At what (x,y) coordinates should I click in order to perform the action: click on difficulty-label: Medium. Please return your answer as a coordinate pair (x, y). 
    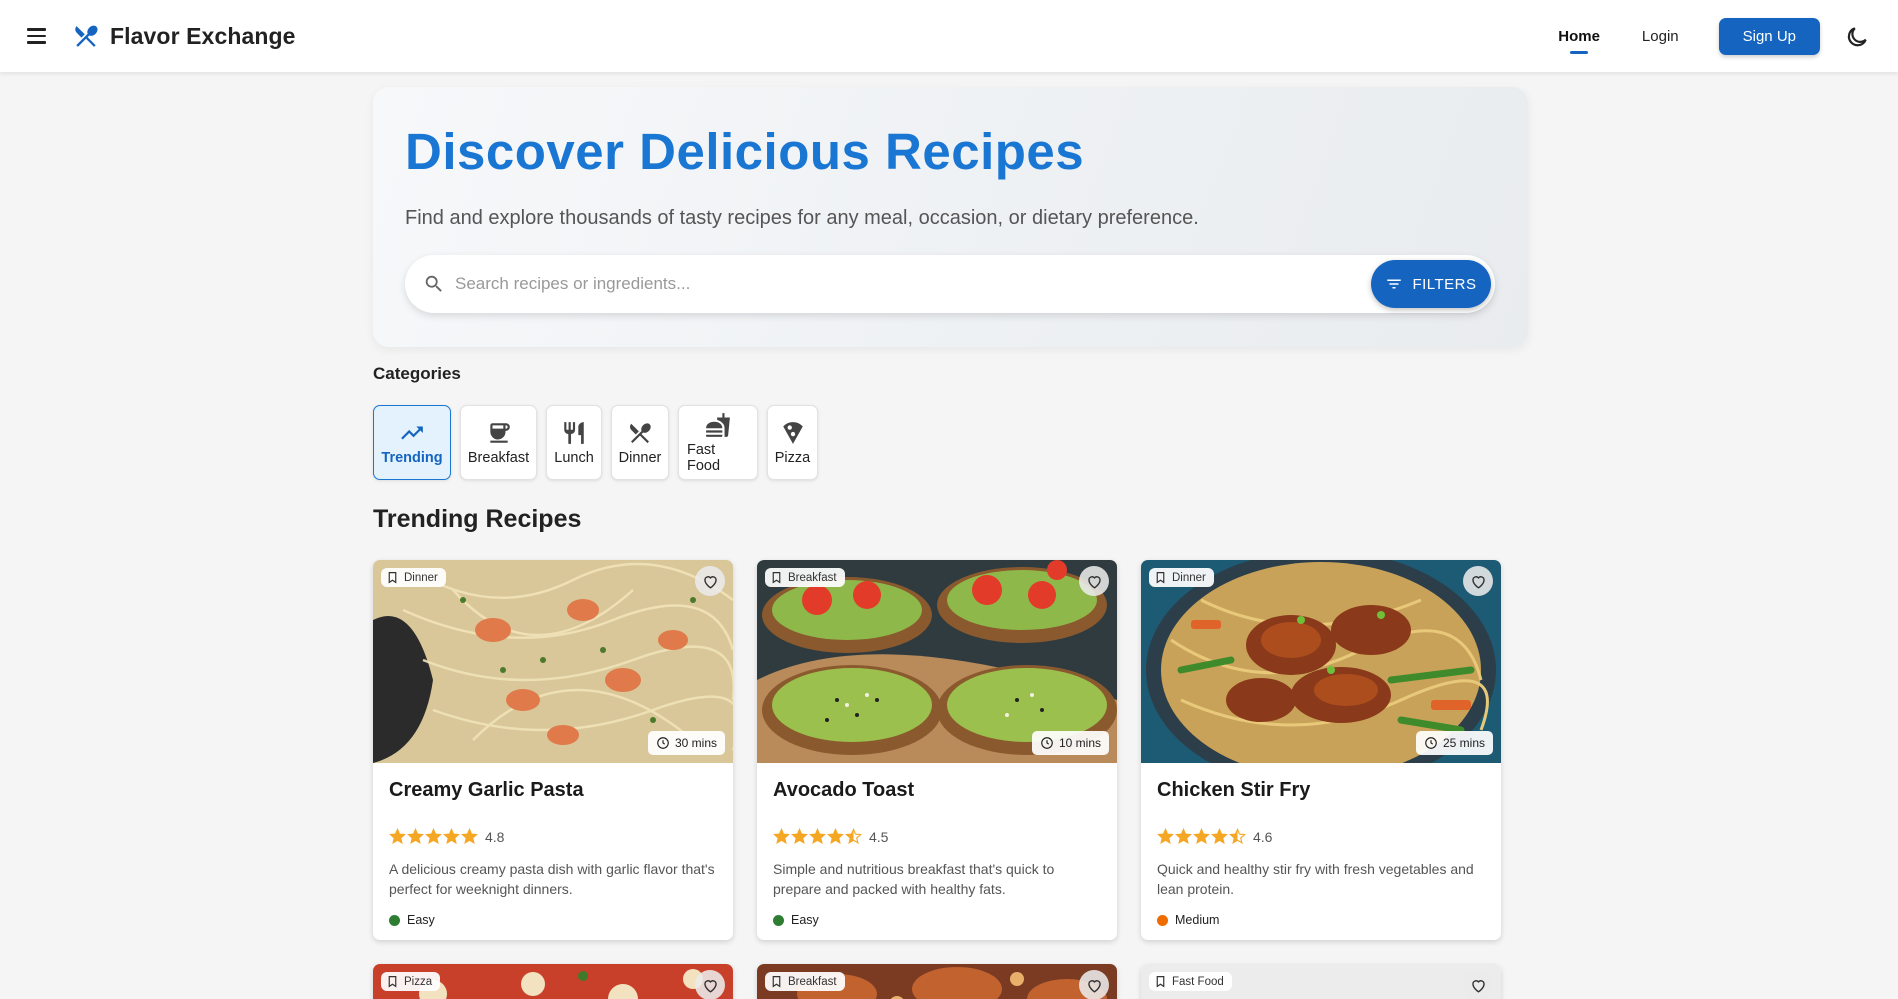
    Looking at the image, I should click on (1197, 920).